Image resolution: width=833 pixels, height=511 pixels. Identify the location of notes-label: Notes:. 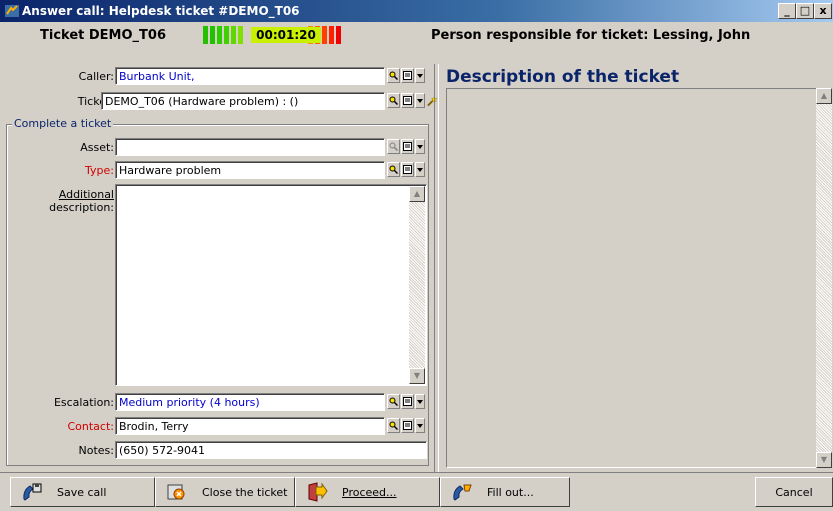
(96, 450).